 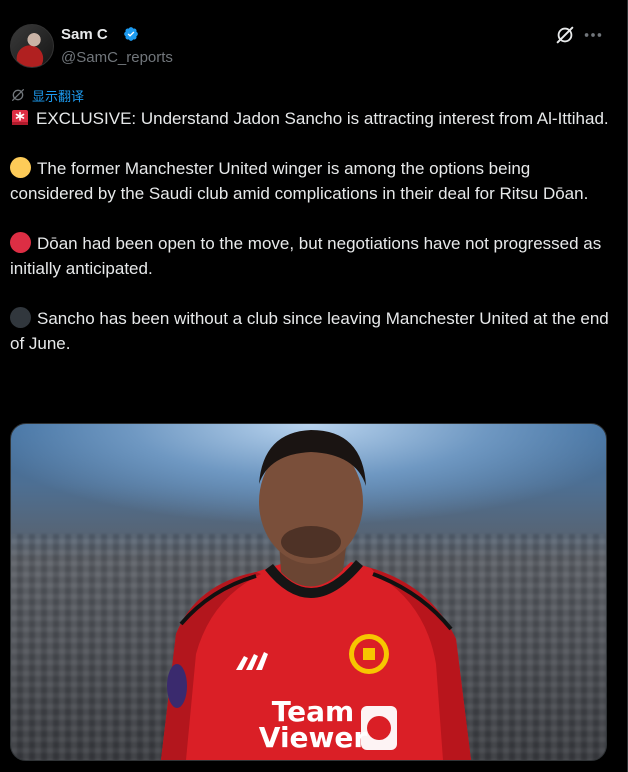 I want to click on red-circle-emoji-icon, so click(x=20, y=242).